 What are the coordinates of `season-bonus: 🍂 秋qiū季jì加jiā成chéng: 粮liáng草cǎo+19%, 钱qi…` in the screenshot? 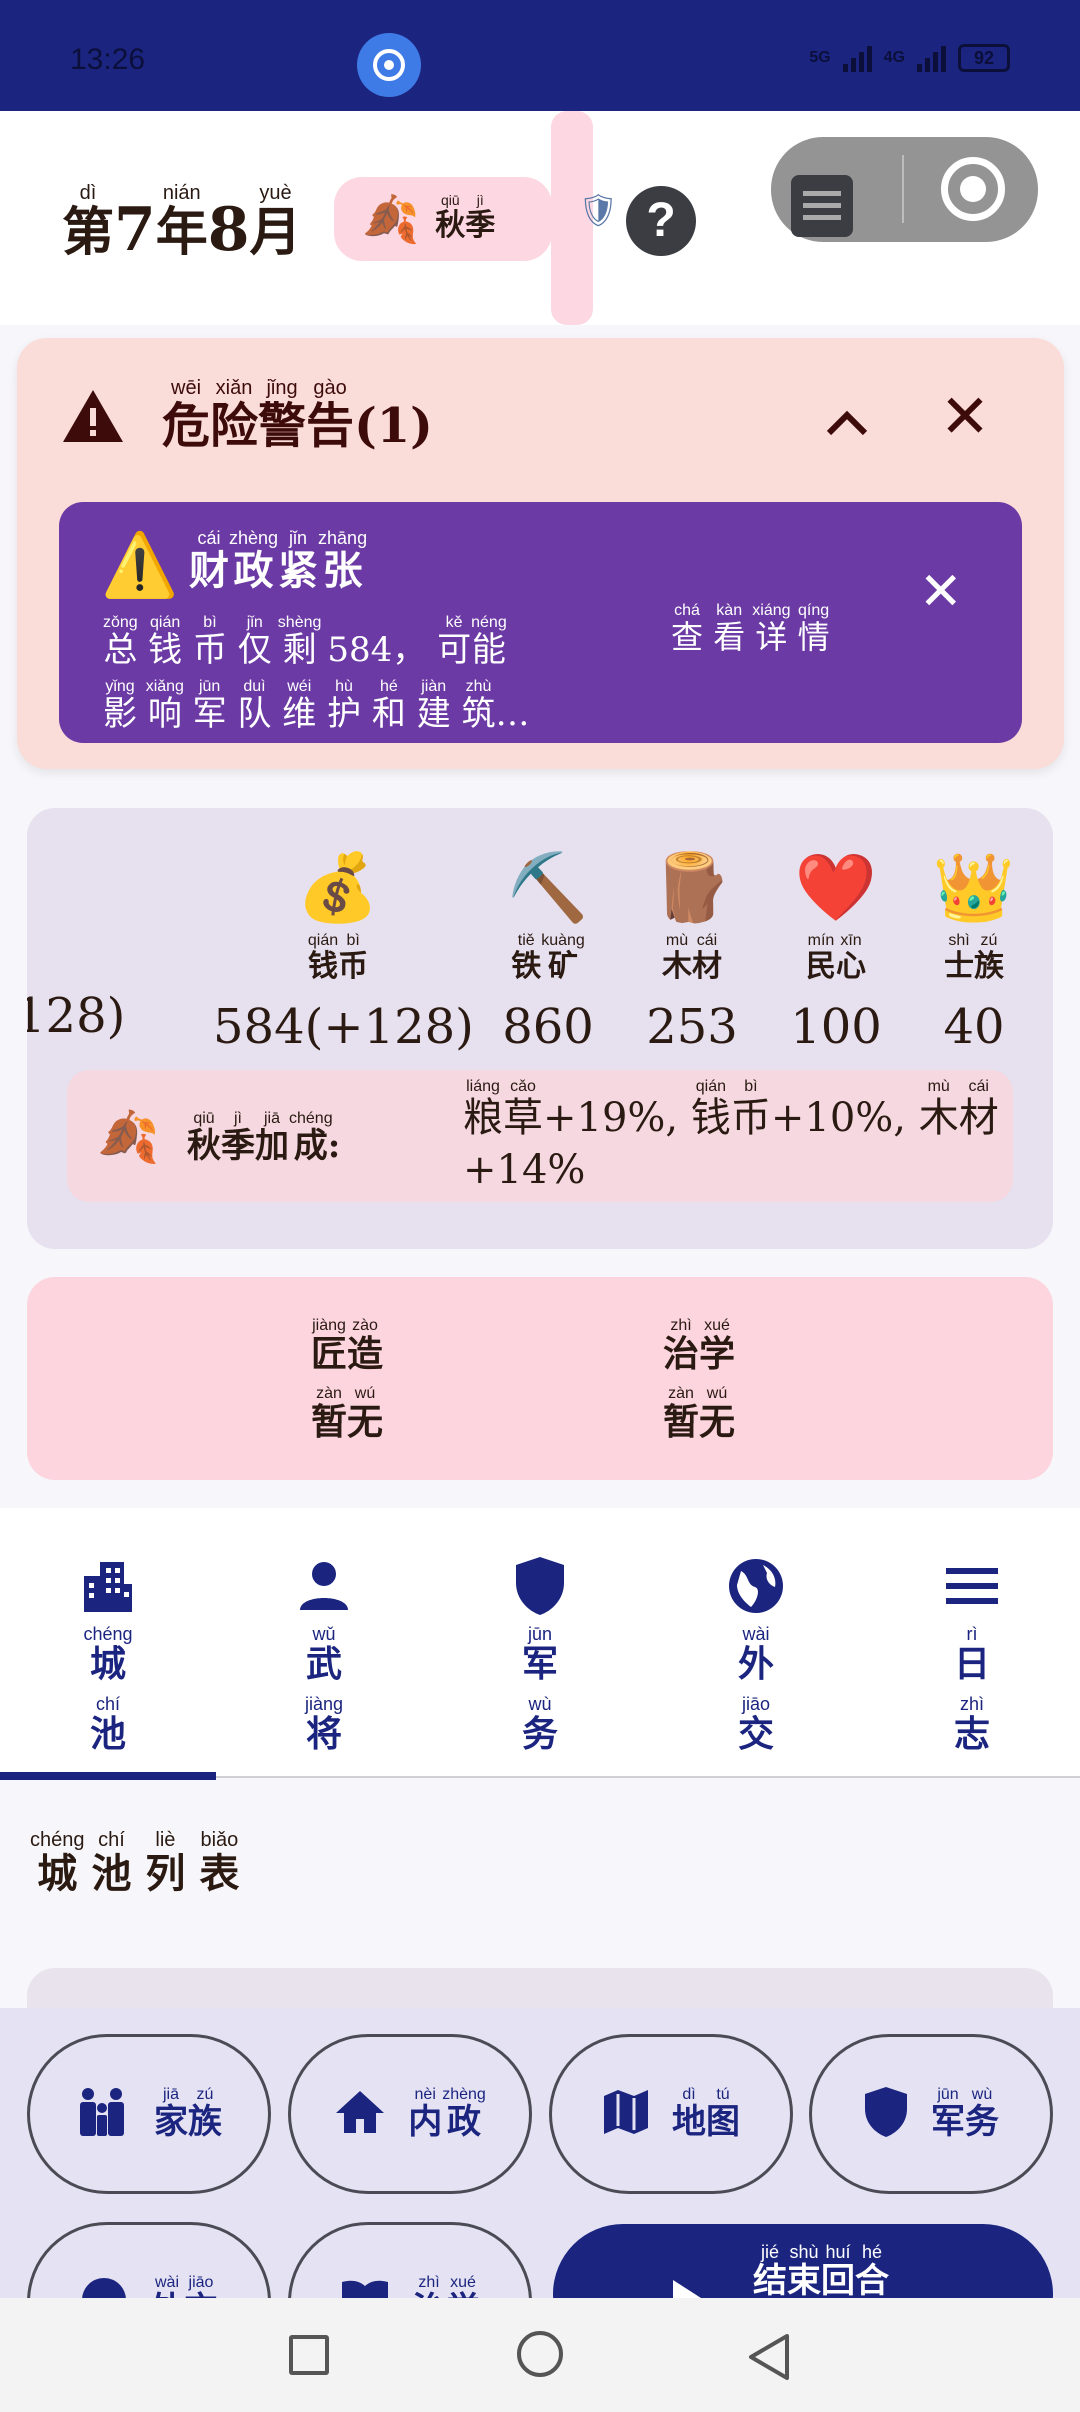 It's located at (540, 1136).